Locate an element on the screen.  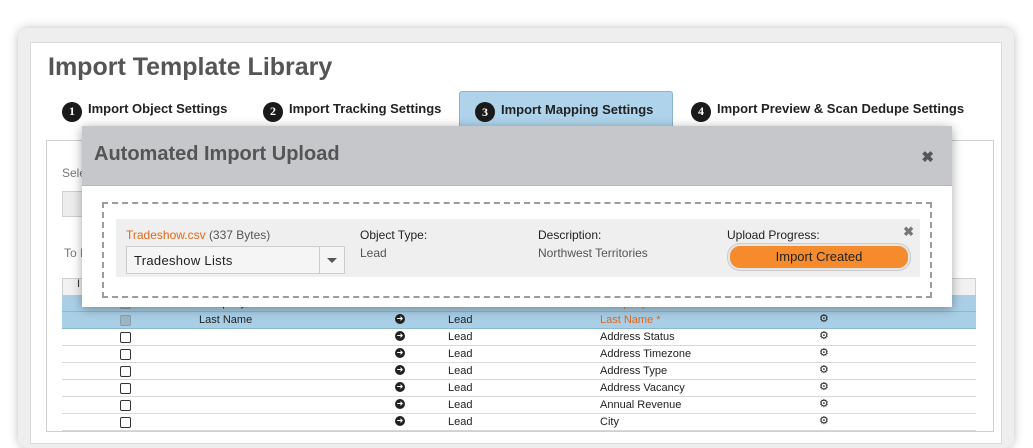
description-label: Description: is located at coordinates (570, 235).